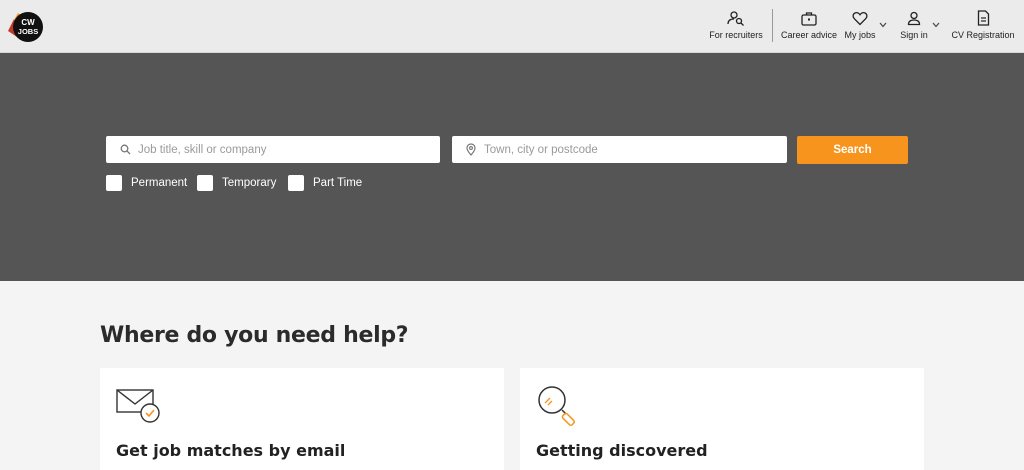 The height and width of the screenshot is (470, 1024). Describe the element at coordinates (28, 31) in the screenshot. I see `svg-text: JOBS` at that location.